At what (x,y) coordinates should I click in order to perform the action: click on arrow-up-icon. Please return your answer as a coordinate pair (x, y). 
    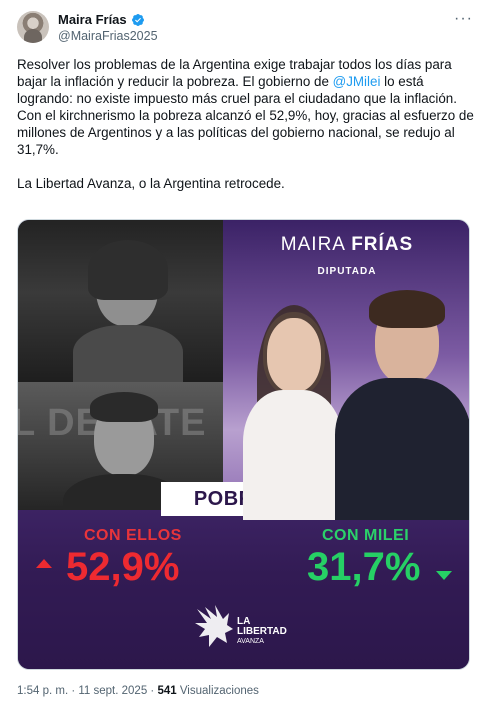
    Looking at the image, I should click on (44, 563).